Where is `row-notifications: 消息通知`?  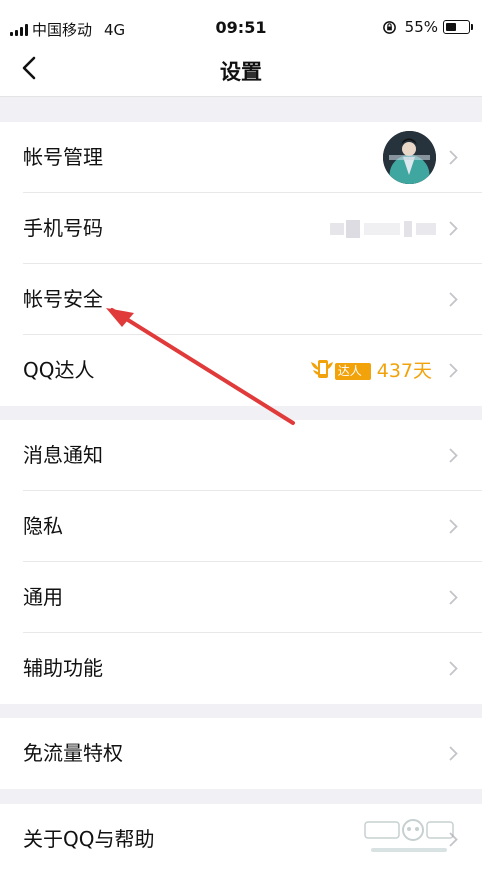 row-notifications: 消息通知 is located at coordinates (241, 455).